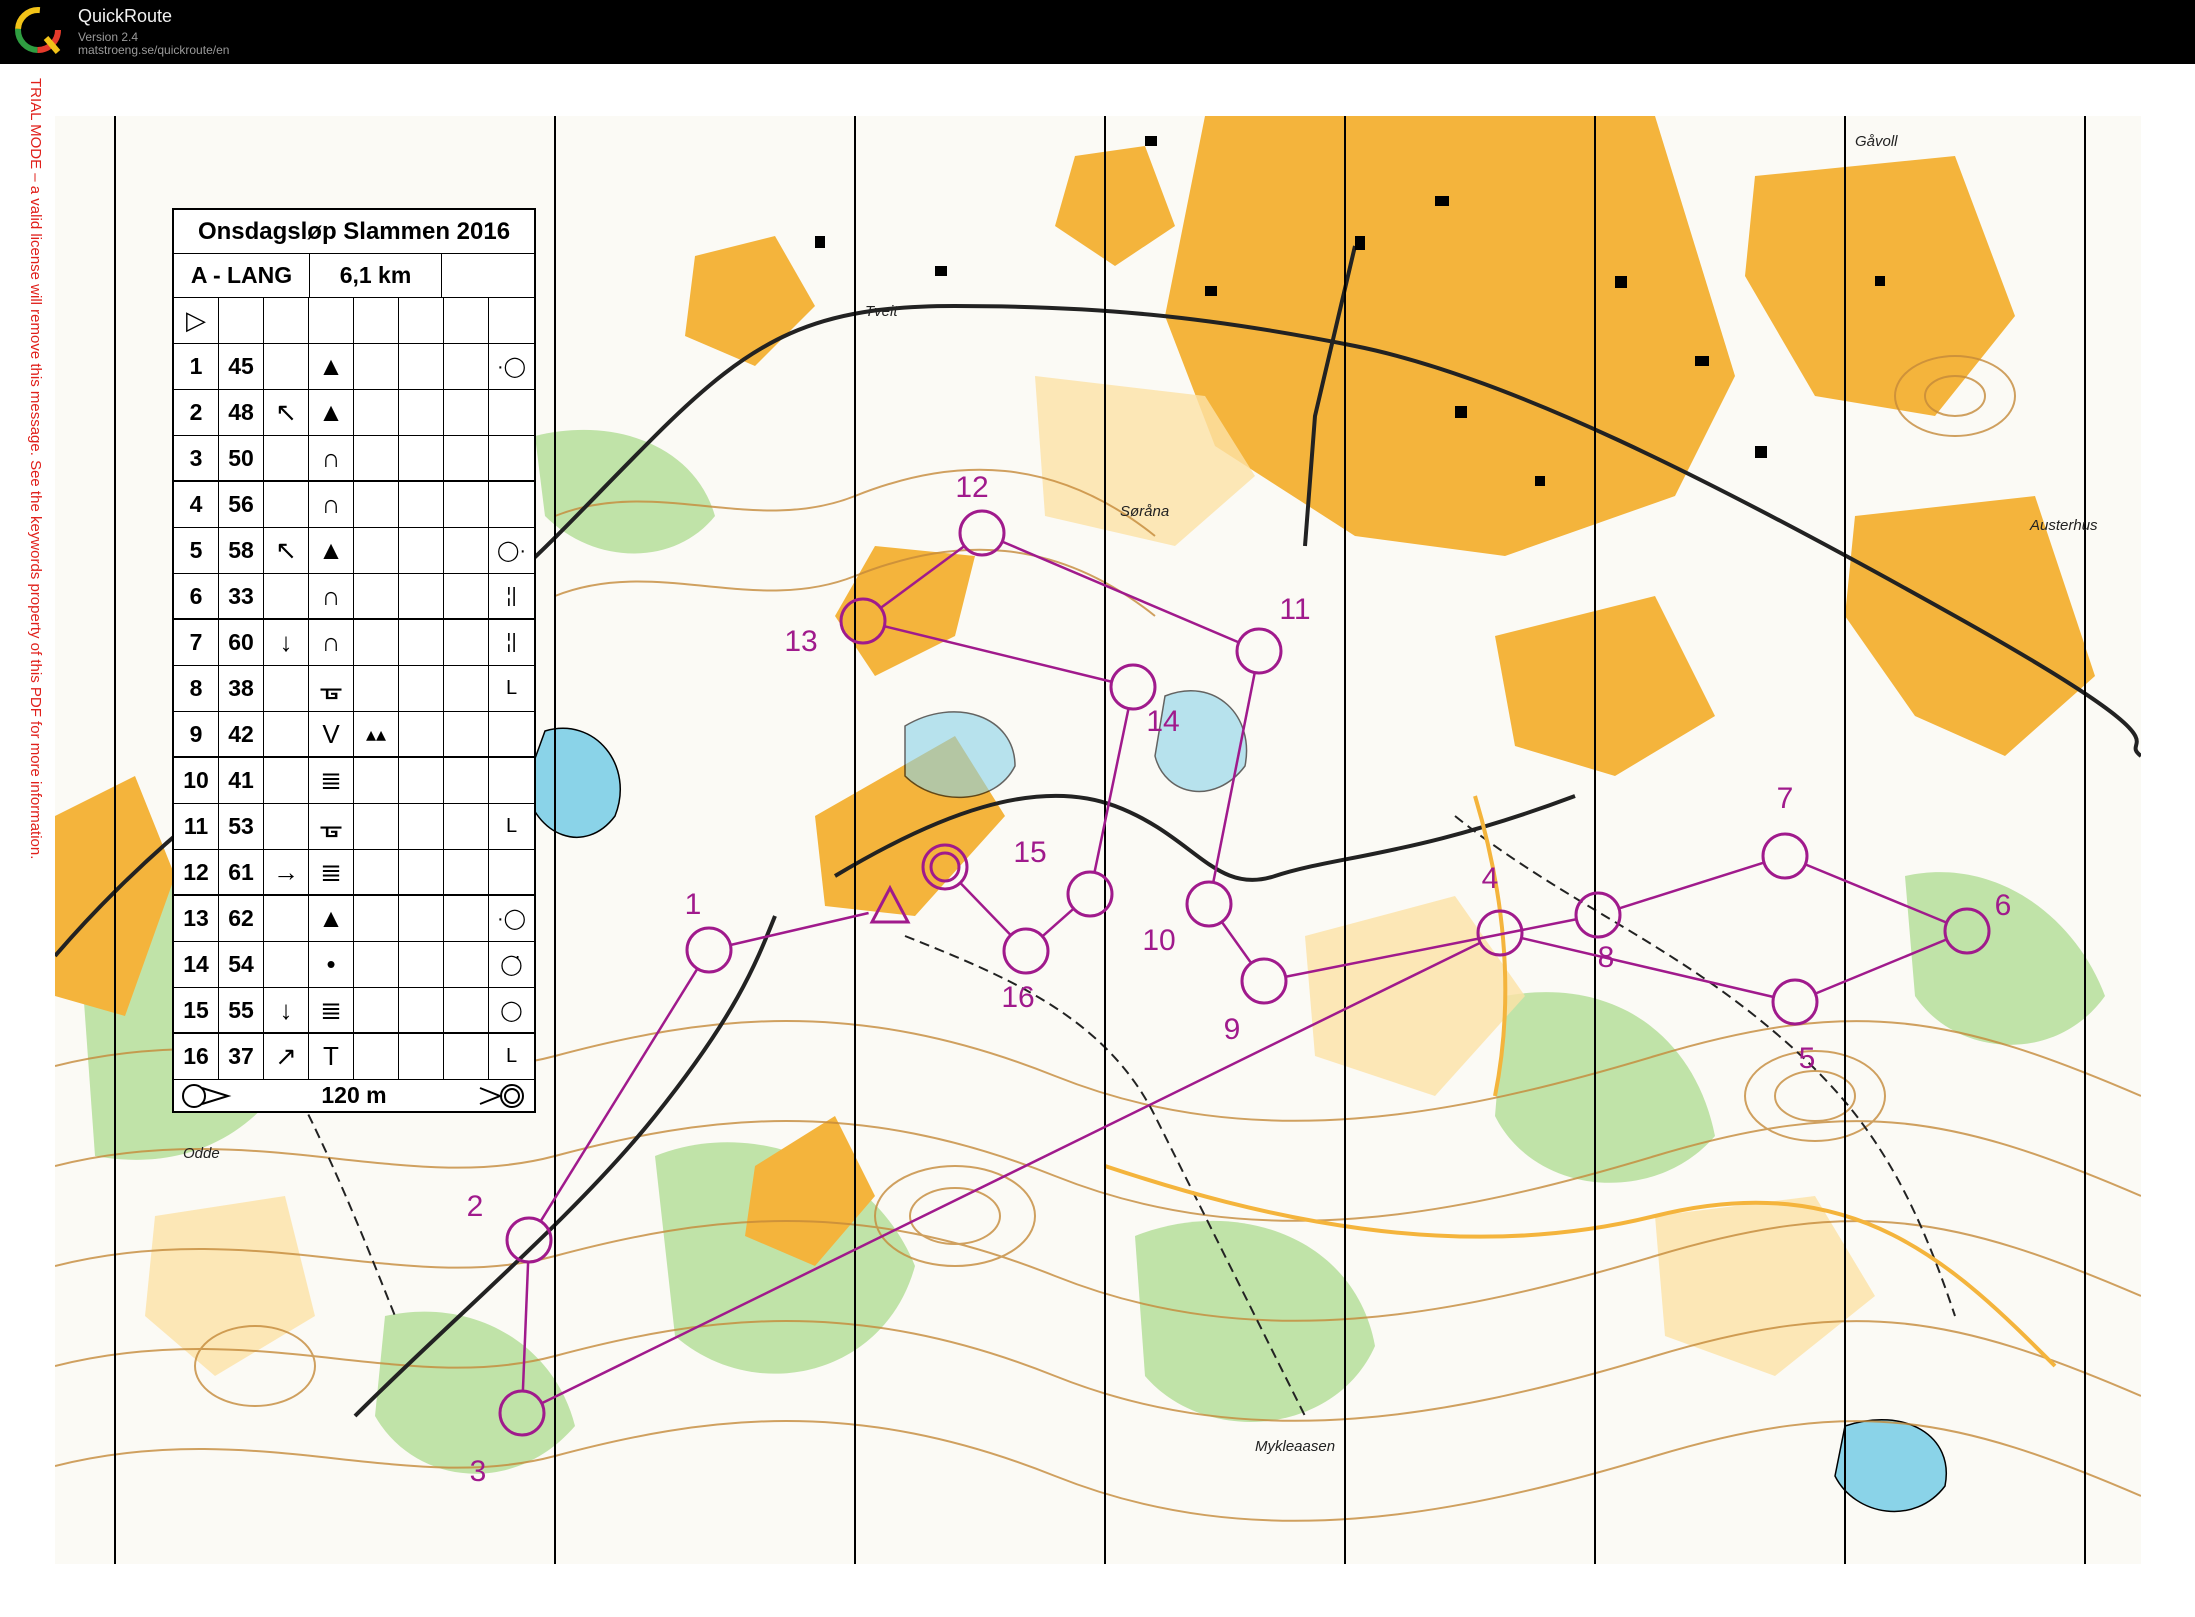 Image resolution: width=2195 pixels, height=1617 pixels. I want to click on card-start-row: ▷, so click(354, 321).